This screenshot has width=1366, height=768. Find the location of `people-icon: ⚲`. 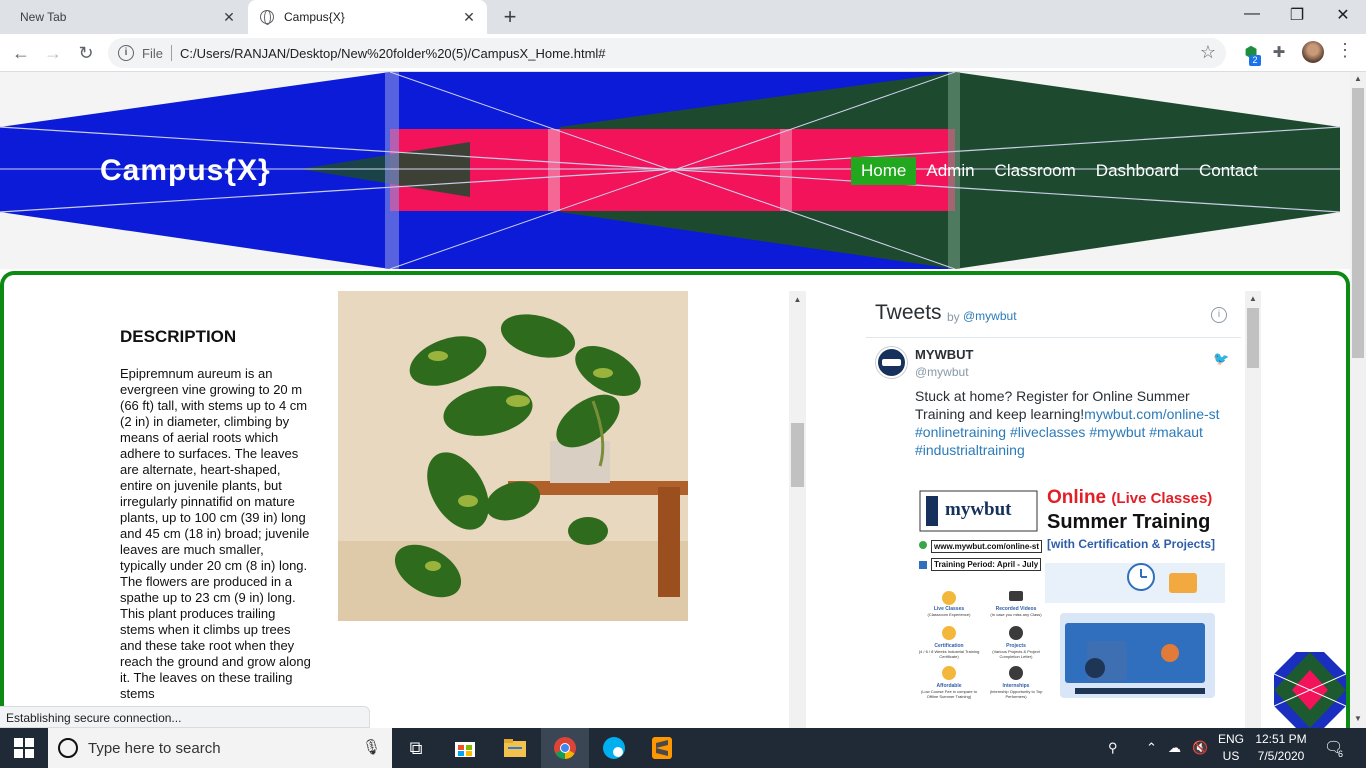

people-icon: ⚲ is located at coordinates (1113, 748).